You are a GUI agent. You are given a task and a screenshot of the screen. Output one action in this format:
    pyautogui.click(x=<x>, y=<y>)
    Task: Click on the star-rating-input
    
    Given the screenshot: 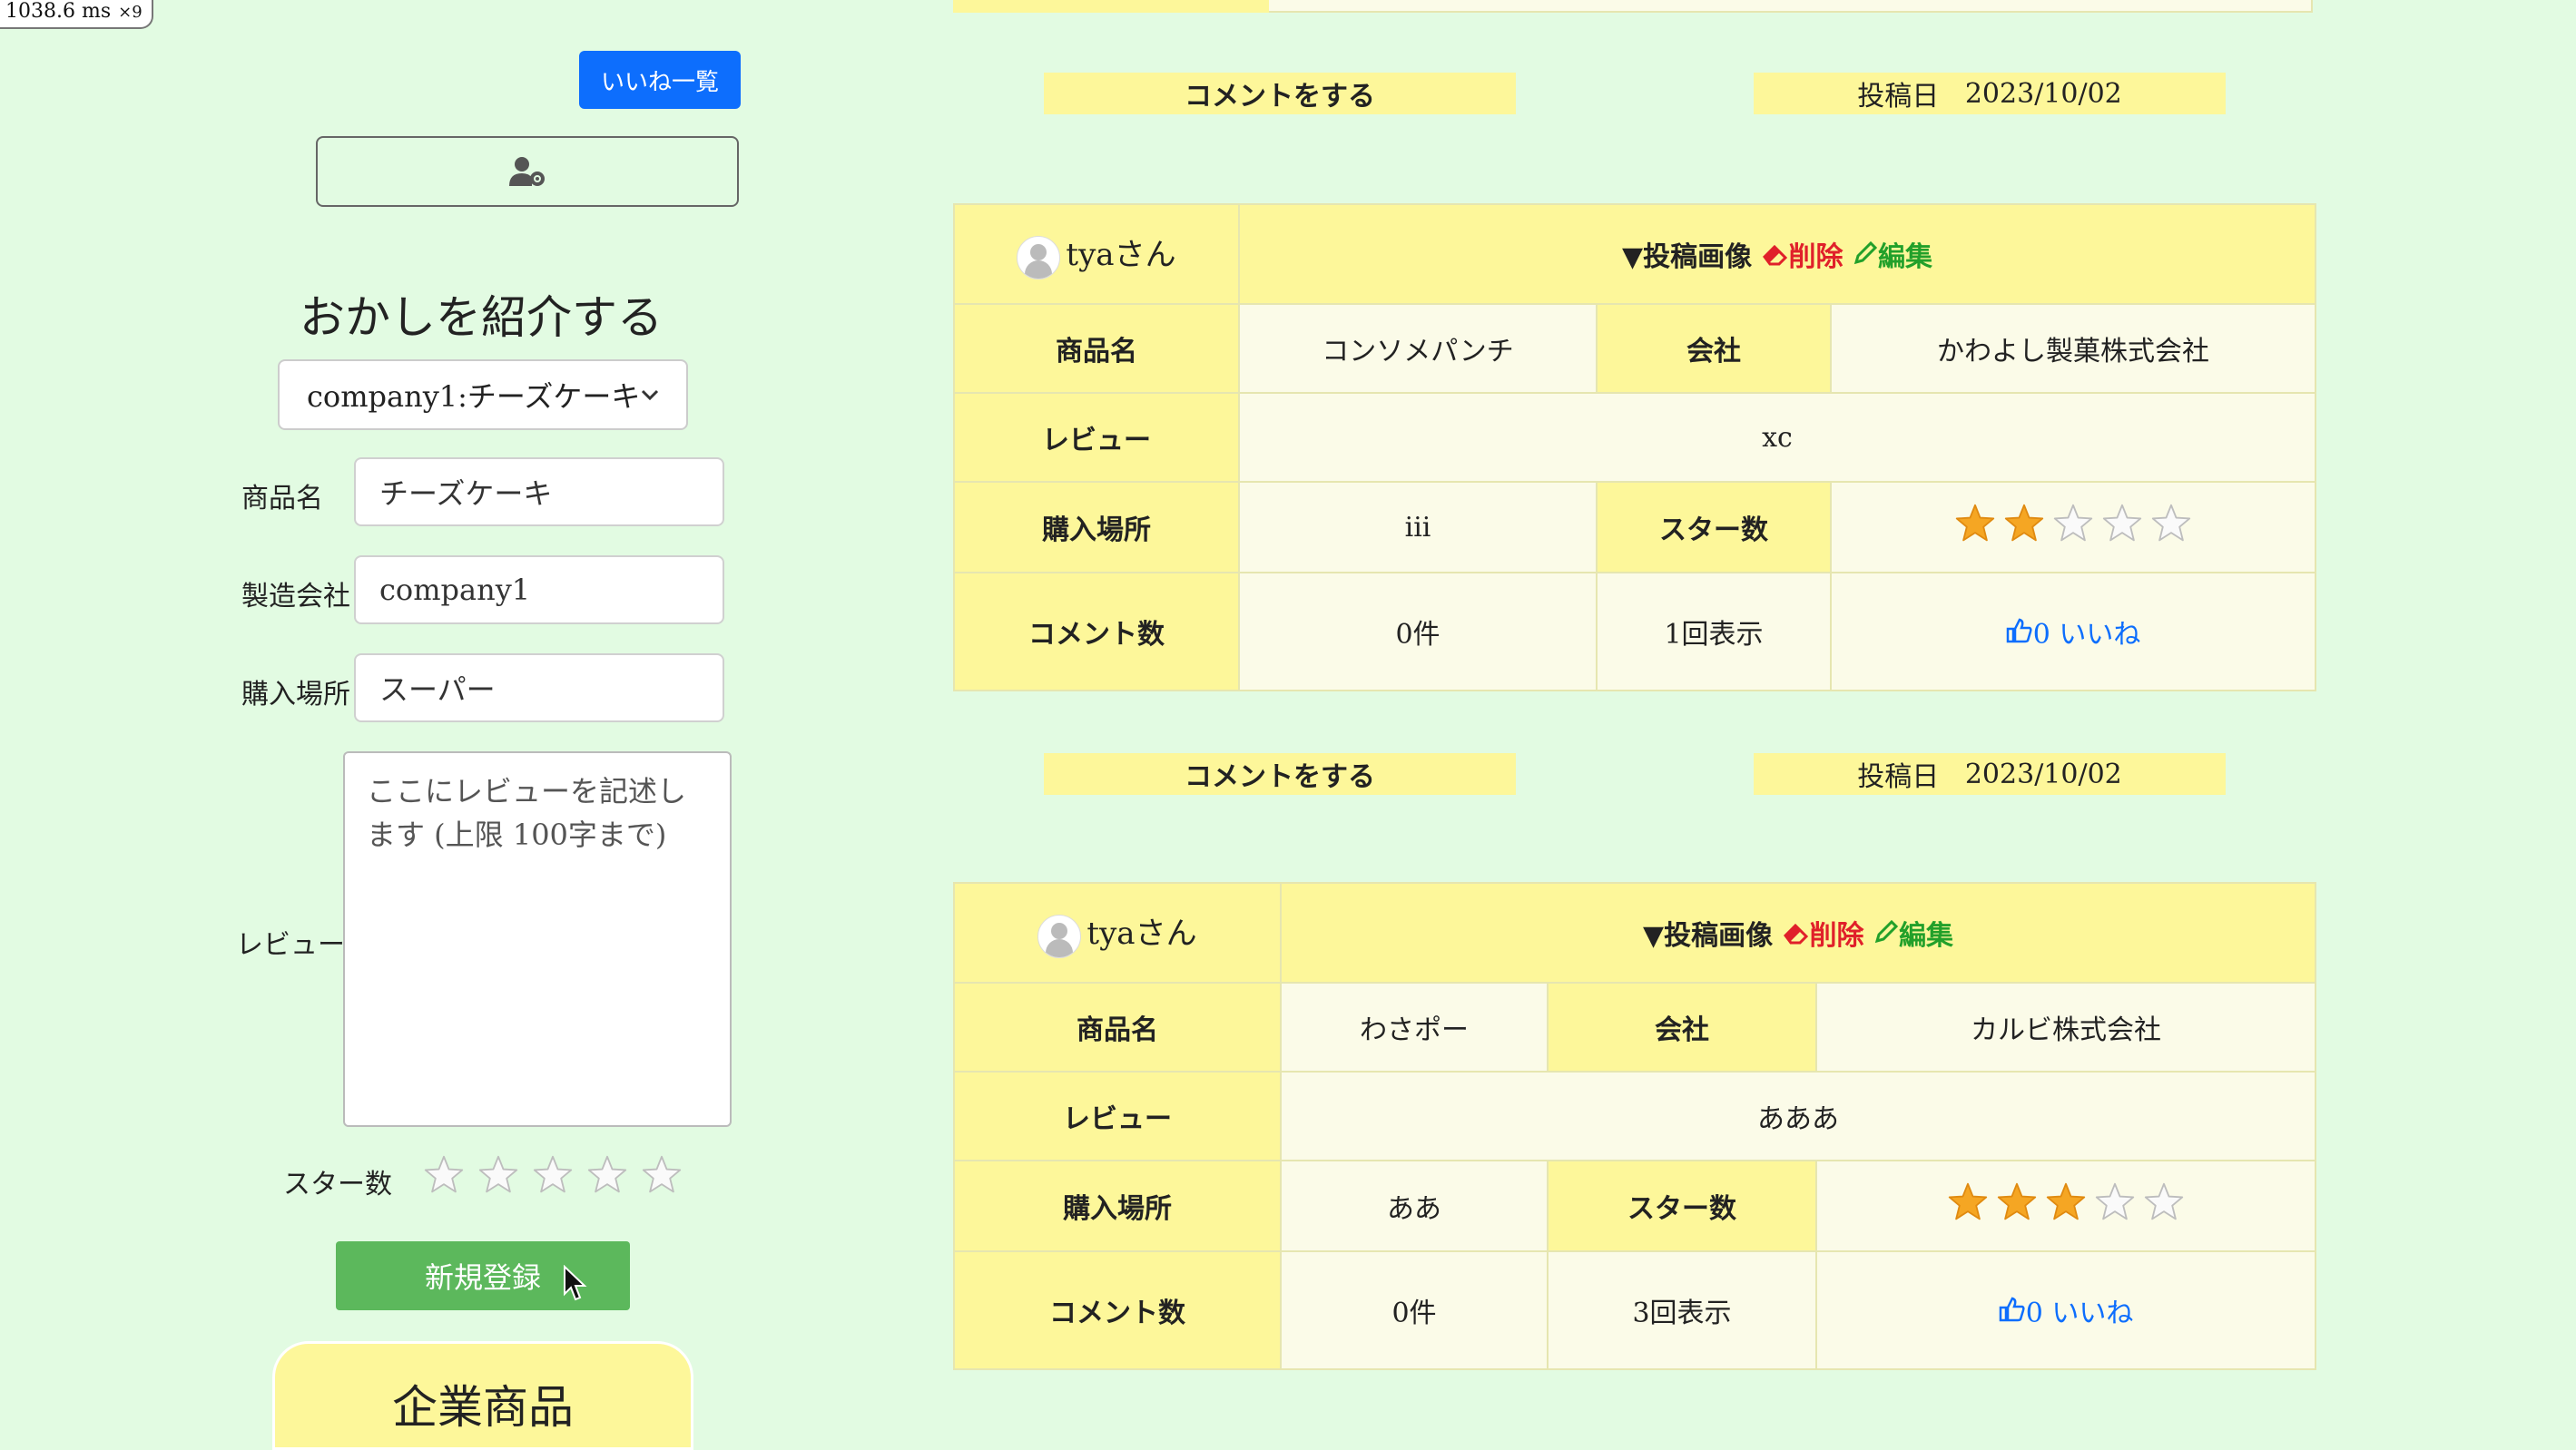 What is the action you would take?
    pyautogui.click(x=553, y=1175)
    